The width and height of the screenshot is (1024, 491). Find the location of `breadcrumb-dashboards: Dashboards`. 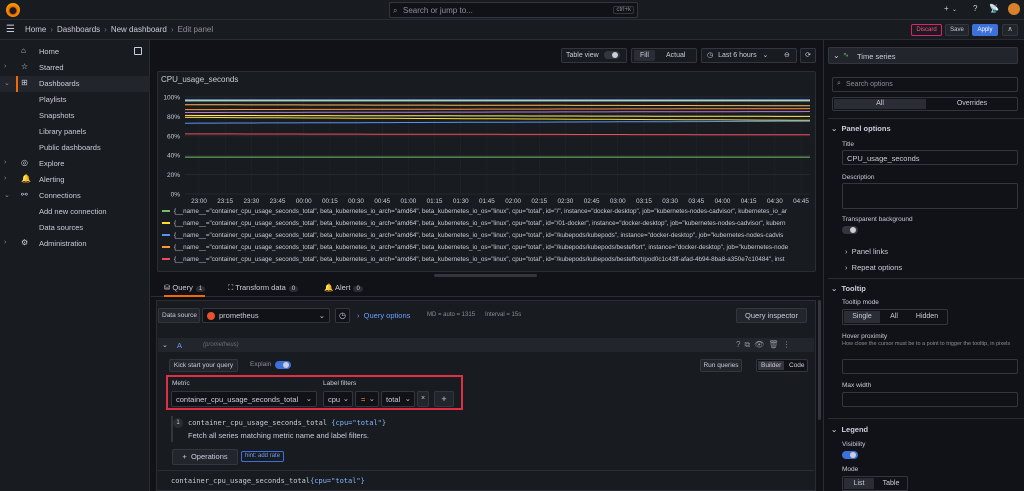

breadcrumb-dashboards: Dashboards is located at coordinates (78, 29).